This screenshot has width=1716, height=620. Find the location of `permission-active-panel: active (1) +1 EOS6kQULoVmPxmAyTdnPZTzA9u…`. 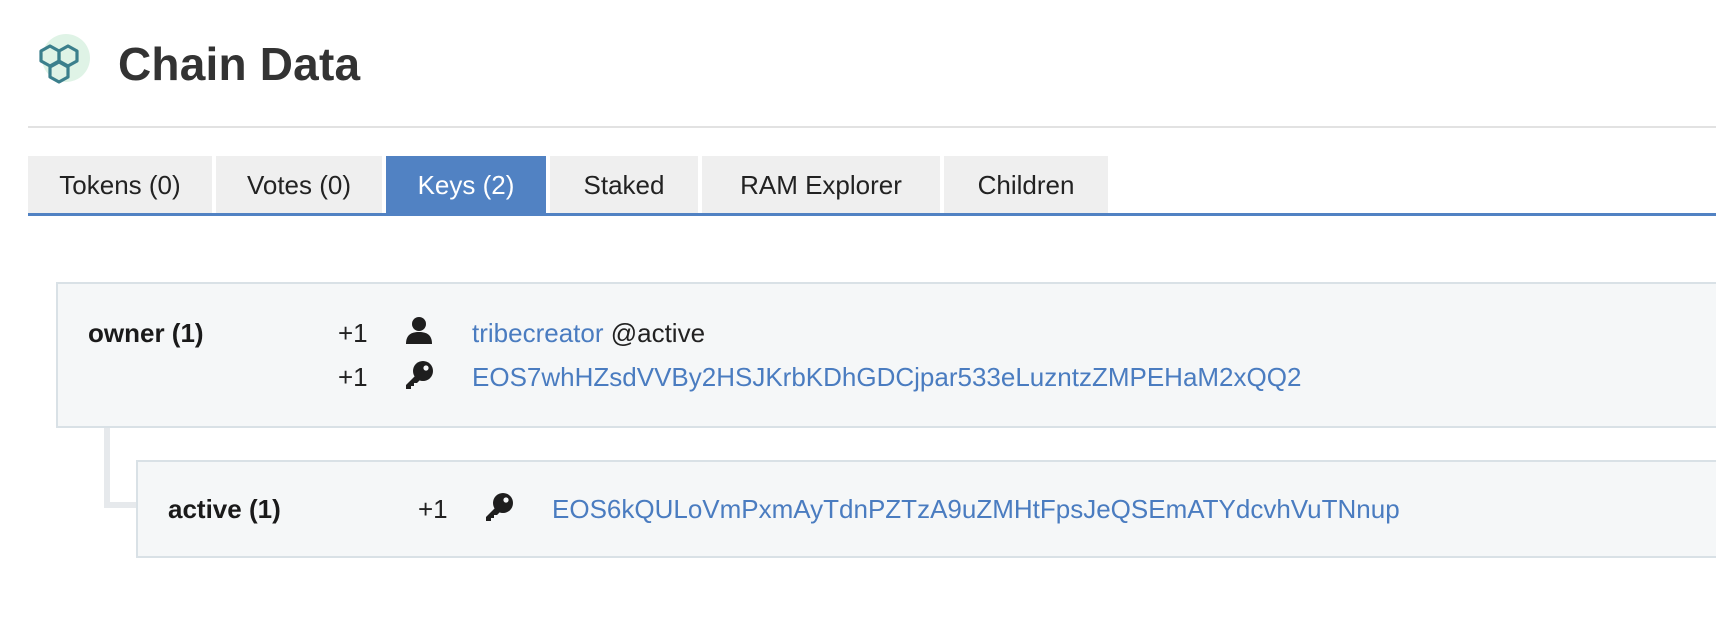

permission-active-panel: active (1) +1 EOS6kQULoVmPxmAyTdnPZTzA9u… is located at coordinates (926, 509).